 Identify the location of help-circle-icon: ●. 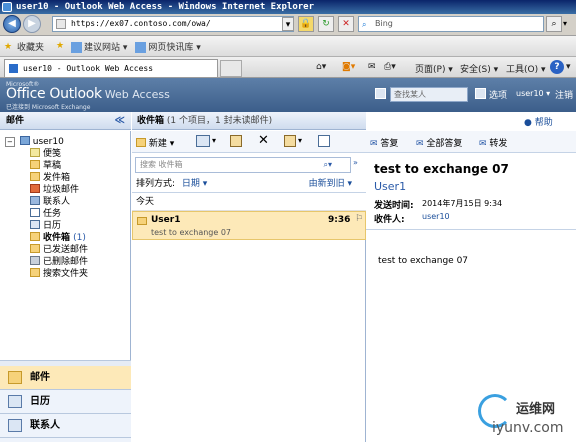
(528, 123).